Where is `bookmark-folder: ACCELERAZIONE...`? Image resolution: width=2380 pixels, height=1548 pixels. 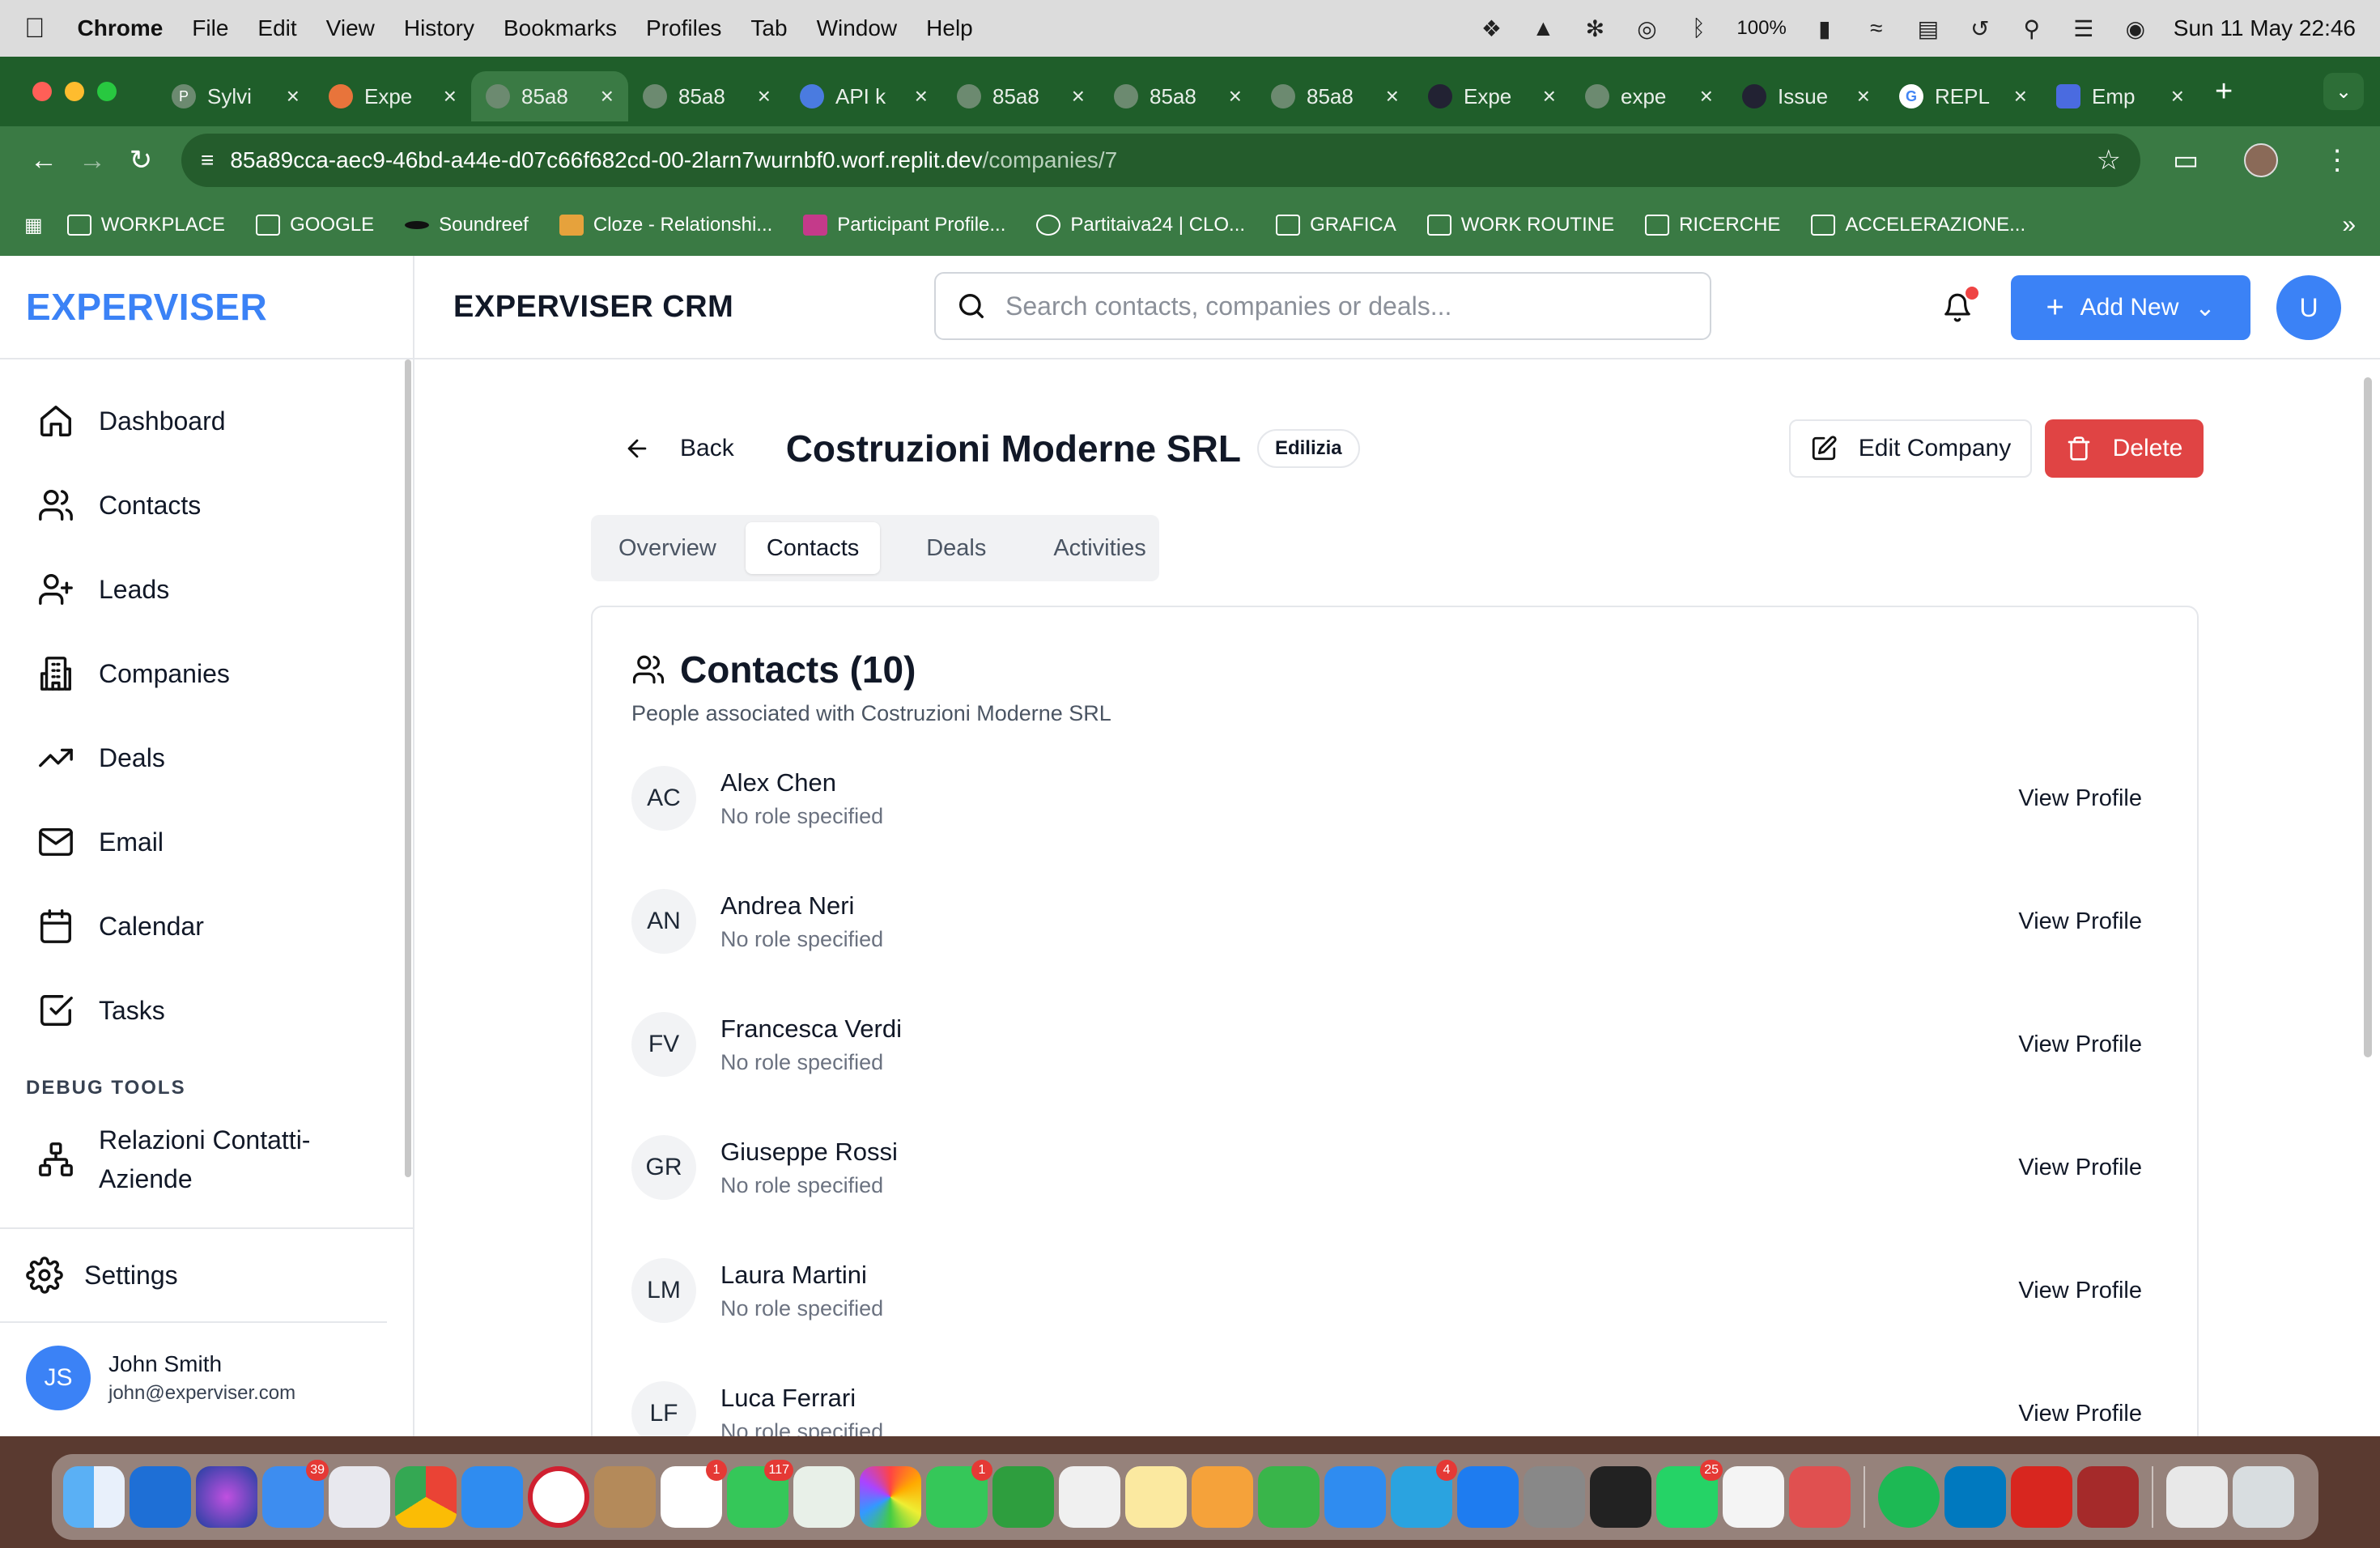
bookmark-folder: ACCELERAZIONE... is located at coordinates (1918, 225).